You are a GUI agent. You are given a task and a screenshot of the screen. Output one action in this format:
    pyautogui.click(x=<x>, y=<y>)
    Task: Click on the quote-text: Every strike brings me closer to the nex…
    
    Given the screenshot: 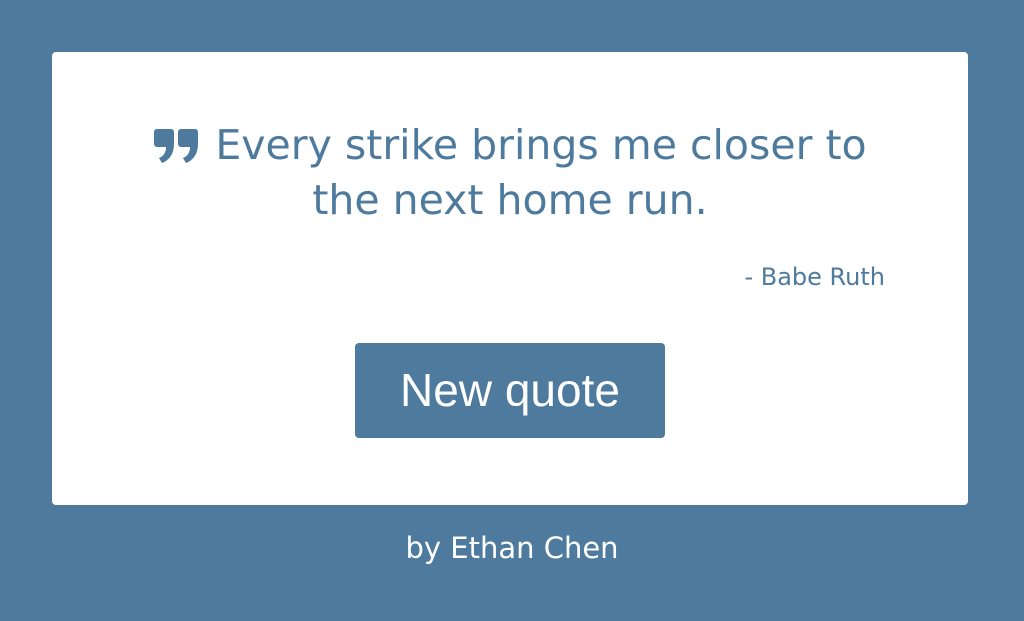 What is the action you would take?
    pyautogui.click(x=541, y=172)
    